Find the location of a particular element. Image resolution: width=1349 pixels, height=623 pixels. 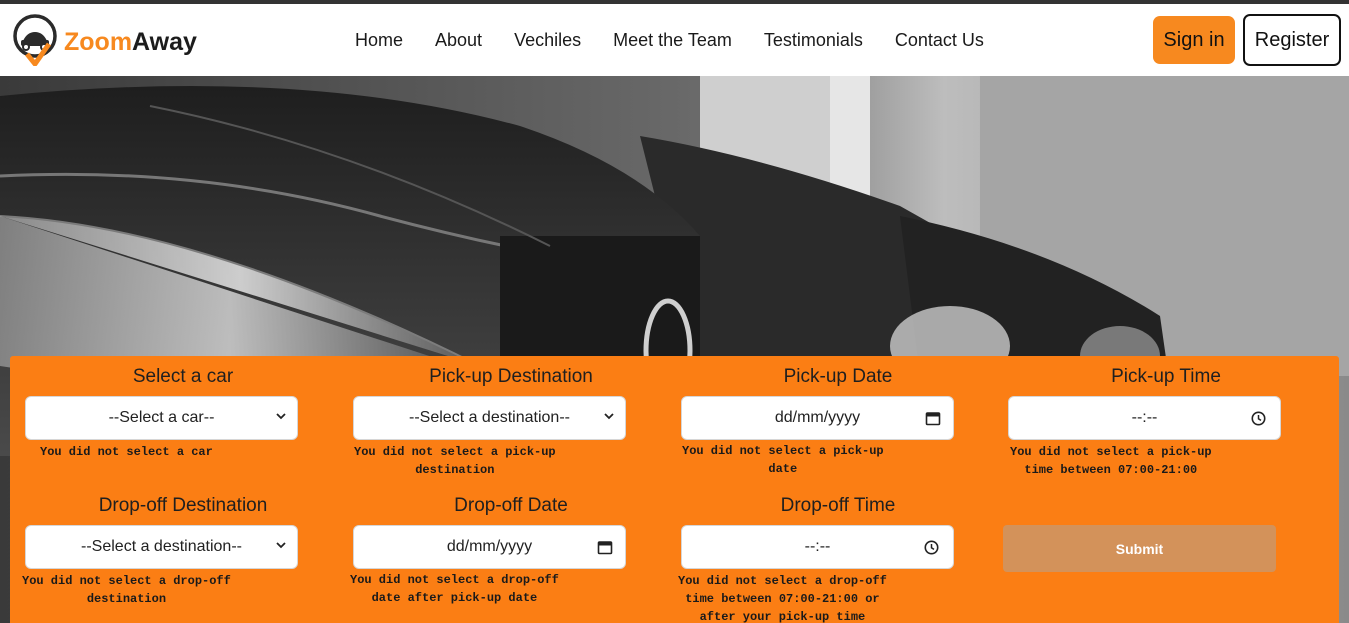

select-car-label: Select a car is located at coordinates (183, 376).